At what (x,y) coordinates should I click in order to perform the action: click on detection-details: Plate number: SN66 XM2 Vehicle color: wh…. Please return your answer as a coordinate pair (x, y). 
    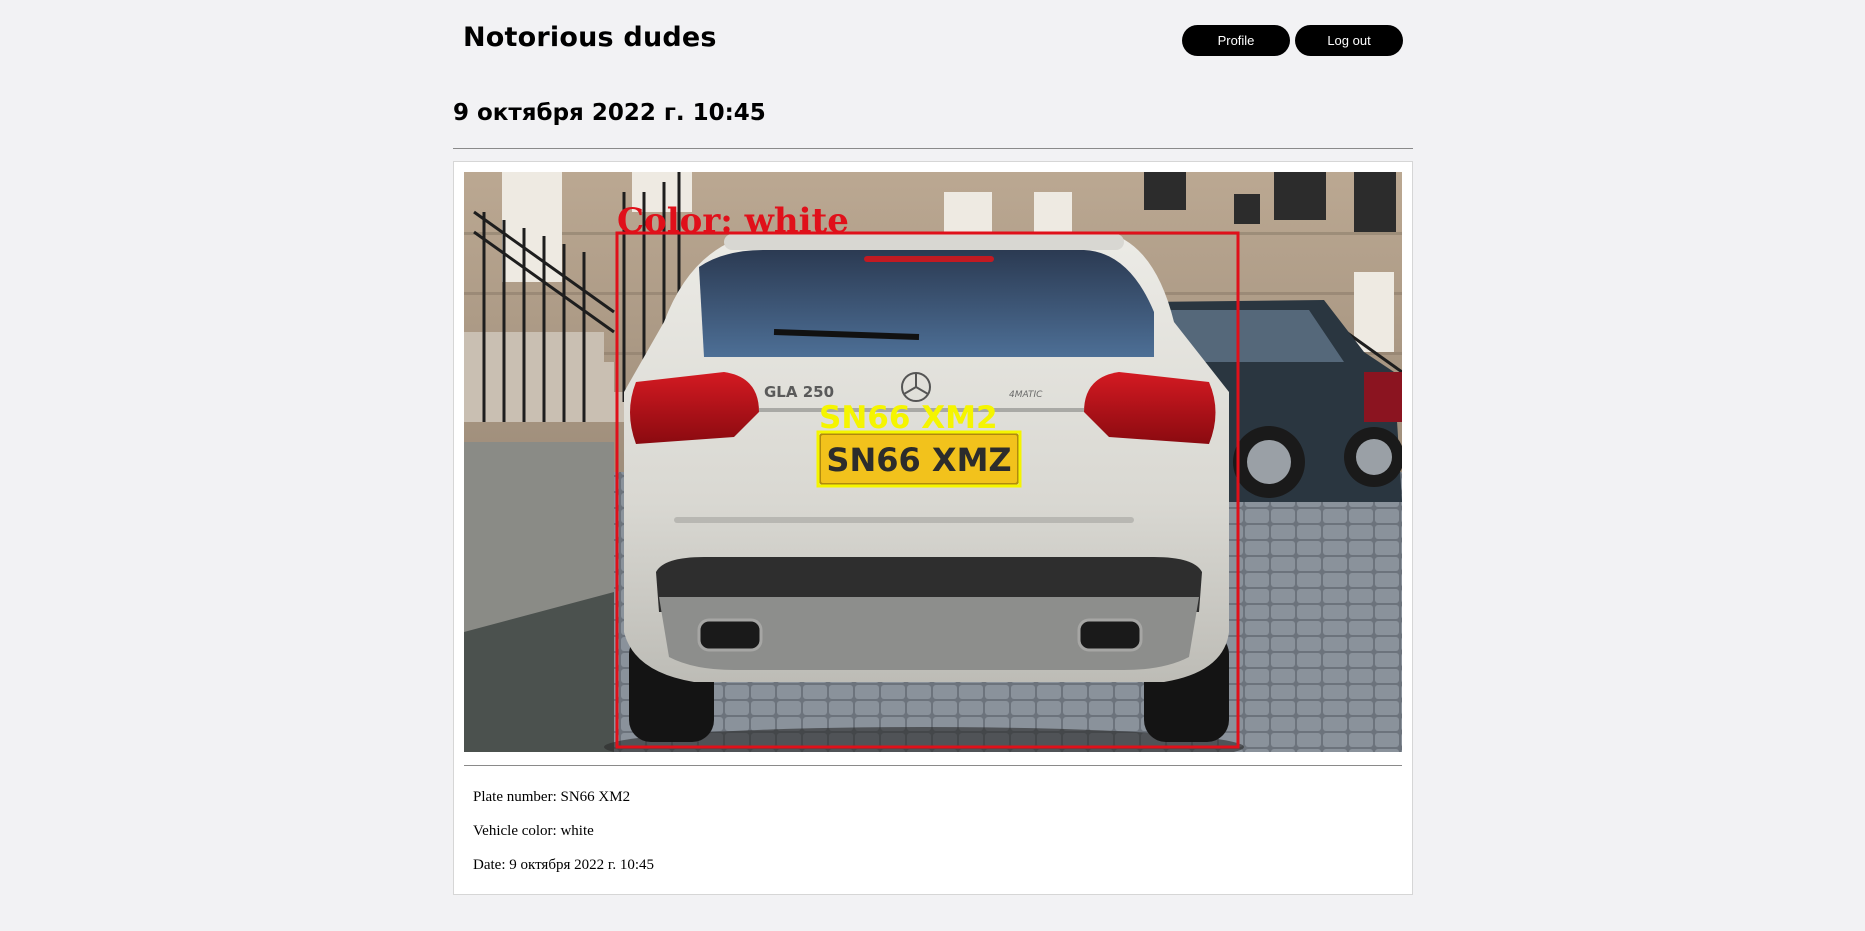
    Looking at the image, I should click on (563, 831).